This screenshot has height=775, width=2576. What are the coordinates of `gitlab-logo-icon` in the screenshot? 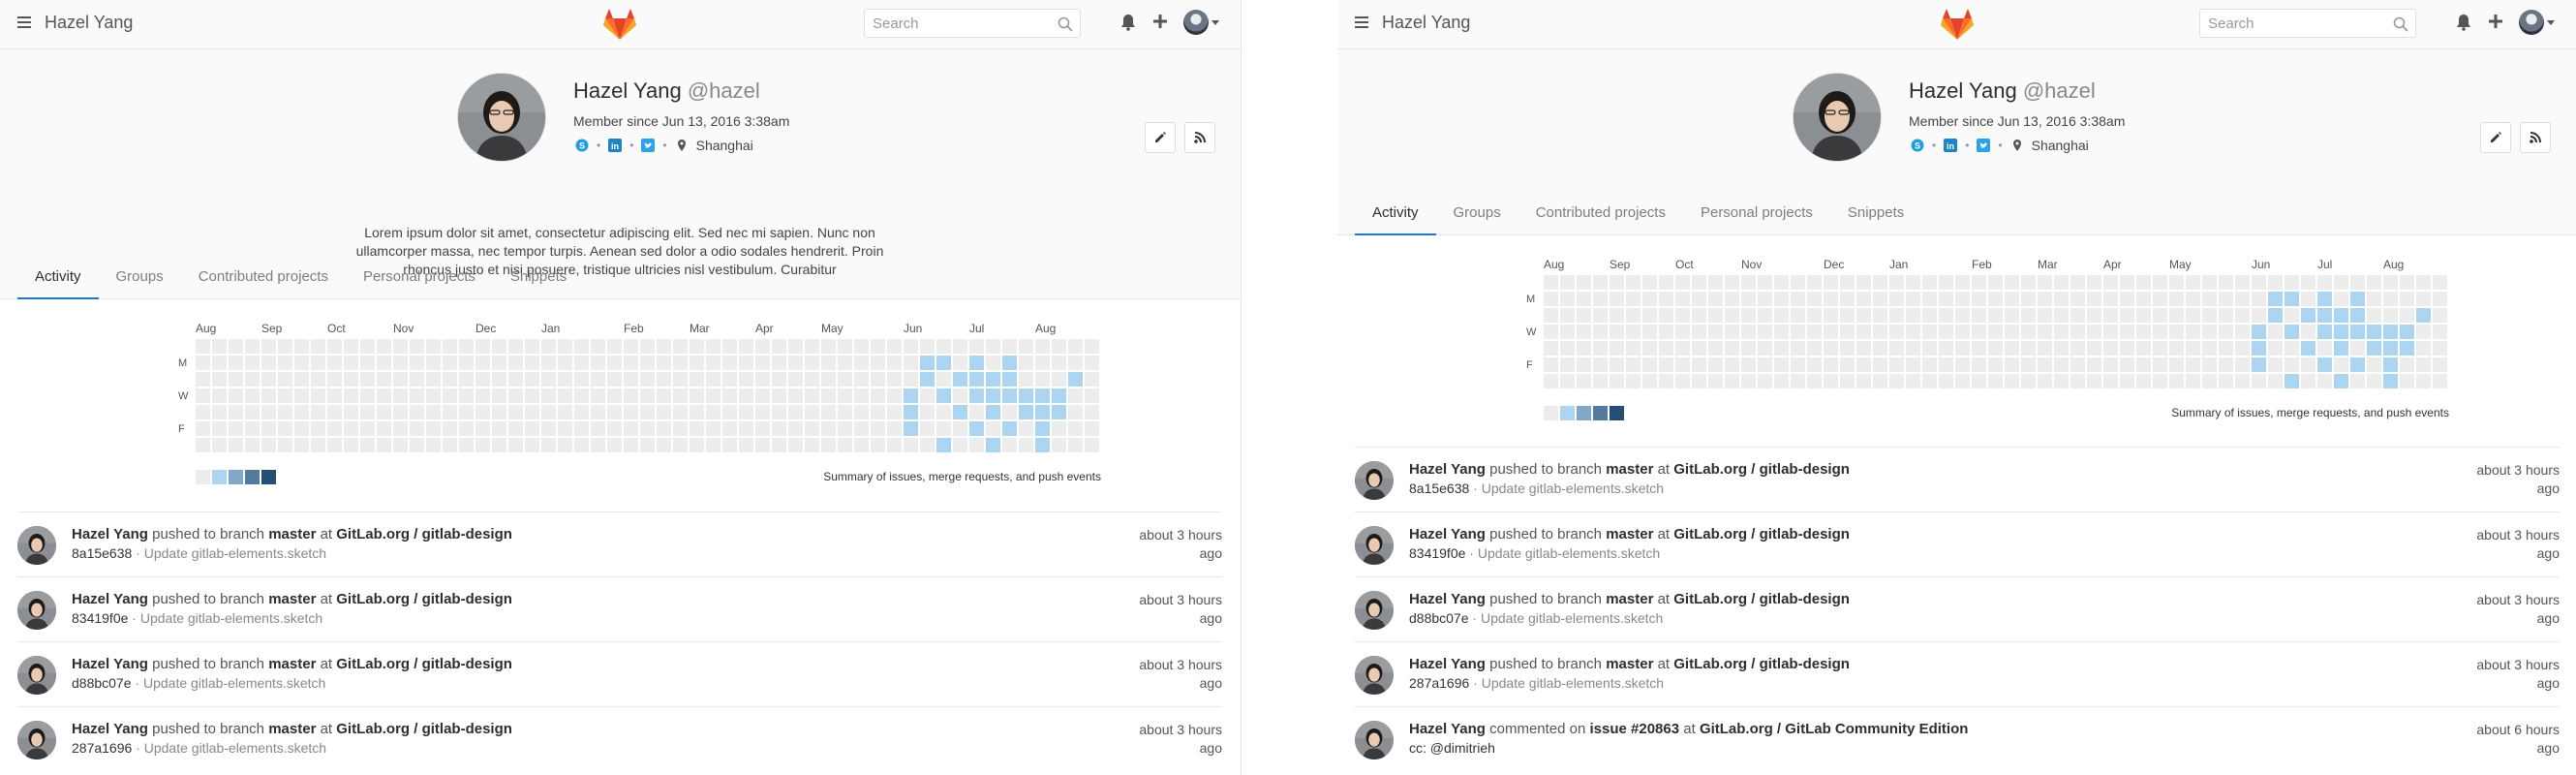 It's located at (619, 24).